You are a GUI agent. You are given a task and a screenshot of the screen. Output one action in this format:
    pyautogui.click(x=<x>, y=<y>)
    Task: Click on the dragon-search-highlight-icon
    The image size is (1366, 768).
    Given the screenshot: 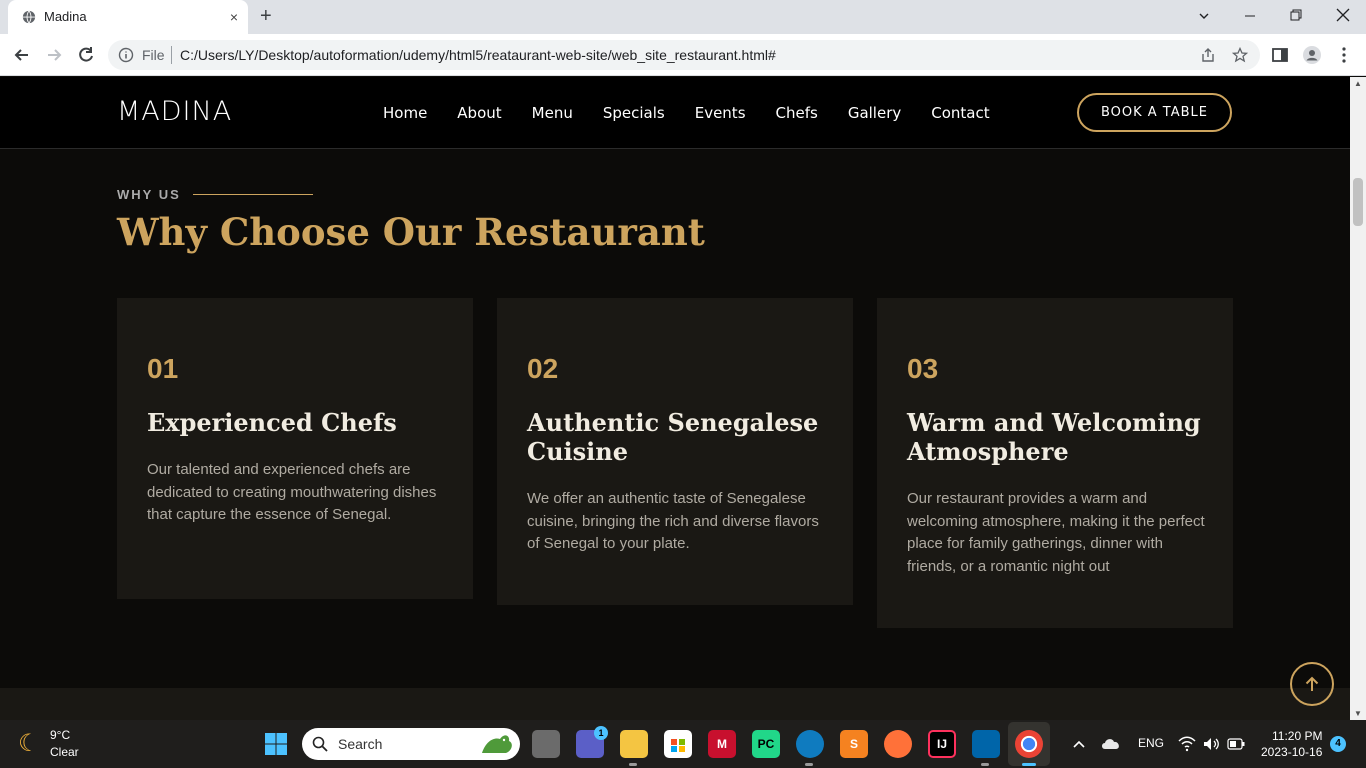 What is the action you would take?
    pyautogui.click(x=497, y=744)
    